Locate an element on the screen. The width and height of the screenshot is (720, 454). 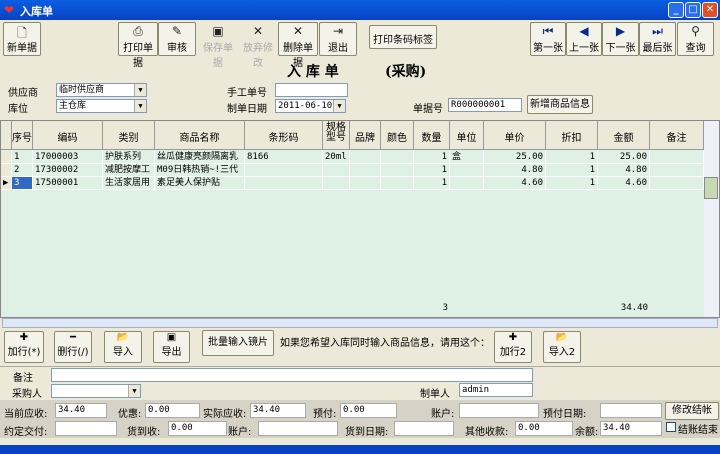
add-row2-button: ✚ 加行2 is located at coordinates (513, 347).